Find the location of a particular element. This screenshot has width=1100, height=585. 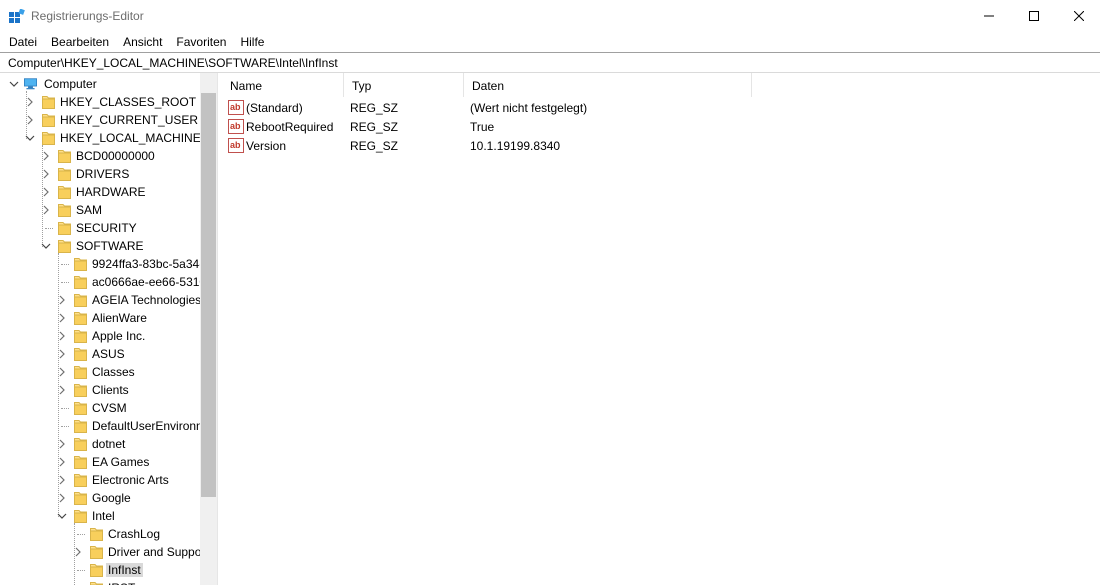

tree-scrollbar-thumb is located at coordinates (208, 295).